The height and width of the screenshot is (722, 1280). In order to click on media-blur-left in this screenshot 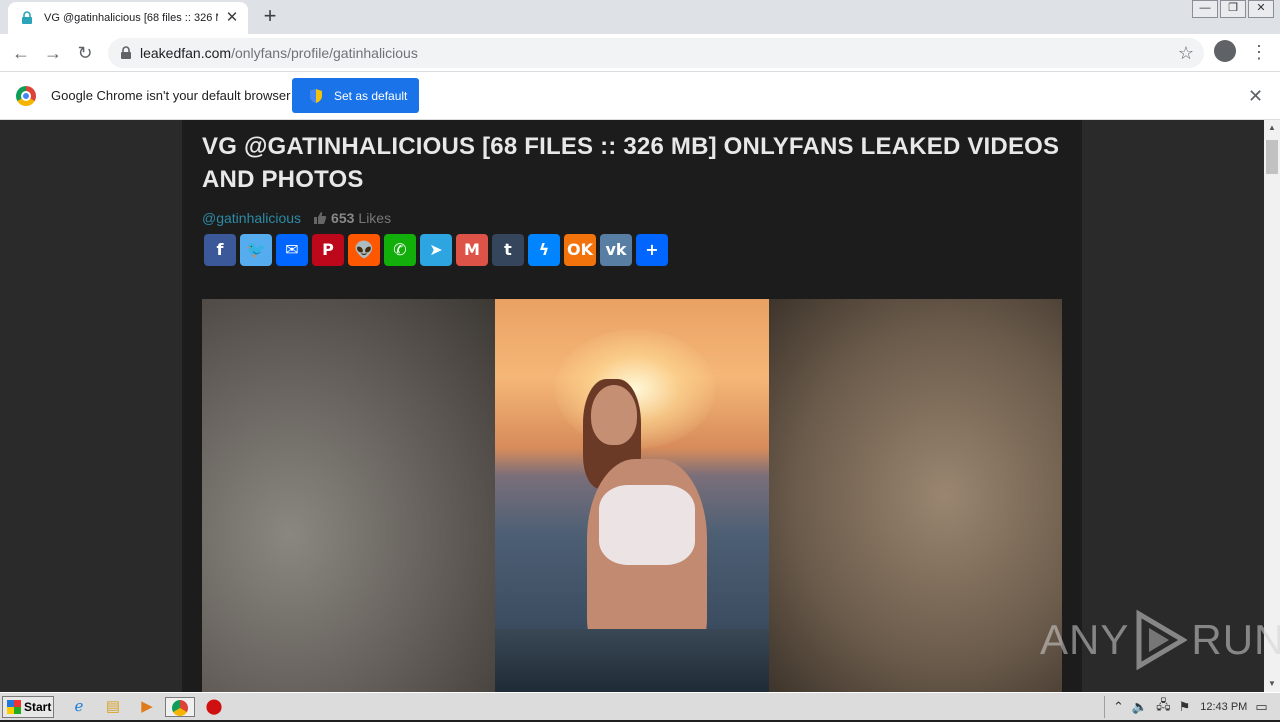, I will do `click(348, 495)`.